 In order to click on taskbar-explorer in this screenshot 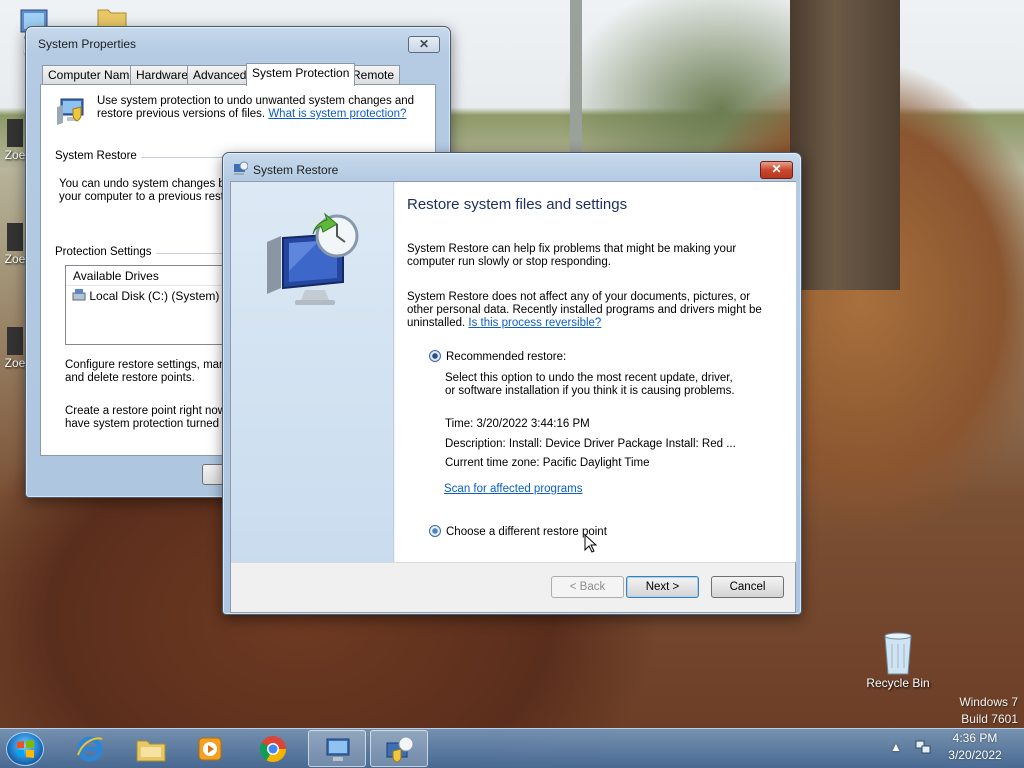, I will do `click(151, 748)`.